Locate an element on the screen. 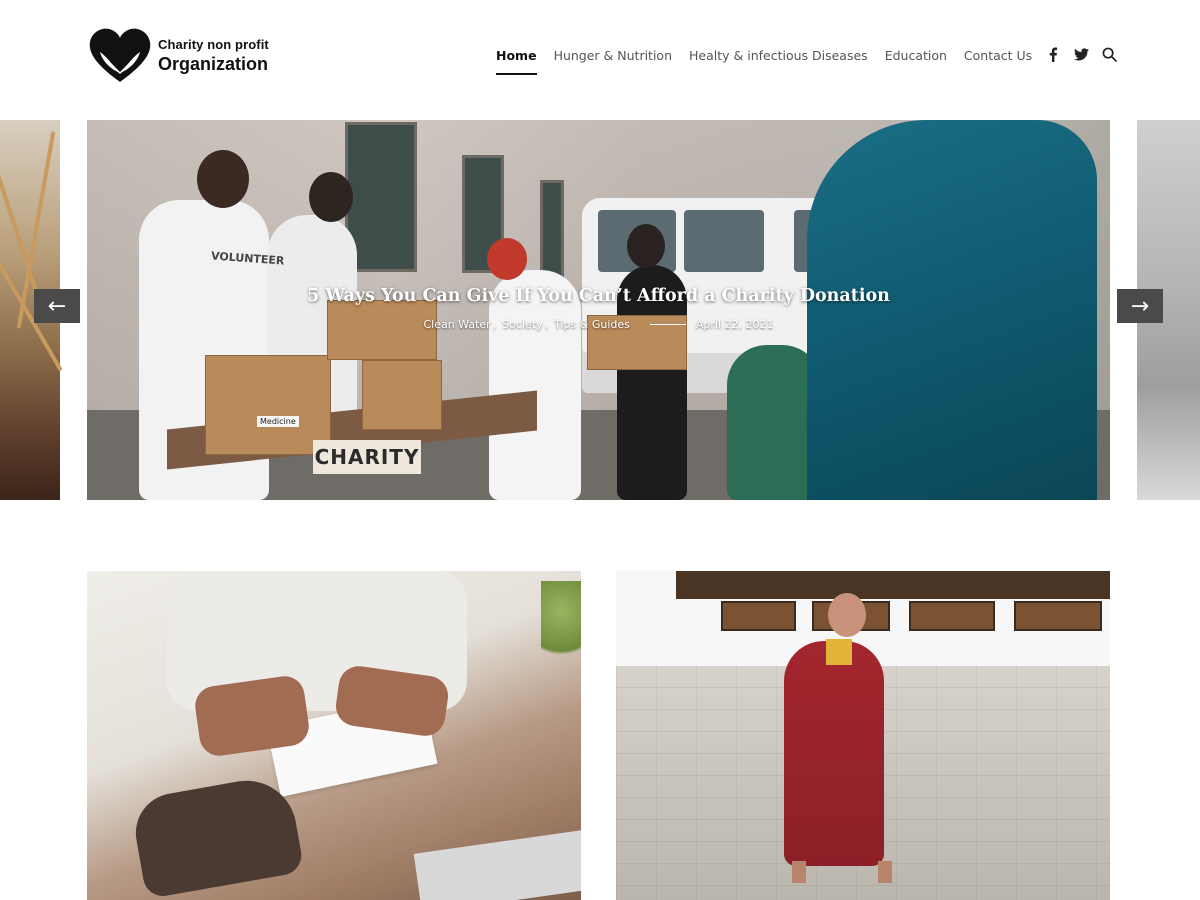 The width and height of the screenshot is (1200, 900). header-actions is located at coordinates (1081, 54).